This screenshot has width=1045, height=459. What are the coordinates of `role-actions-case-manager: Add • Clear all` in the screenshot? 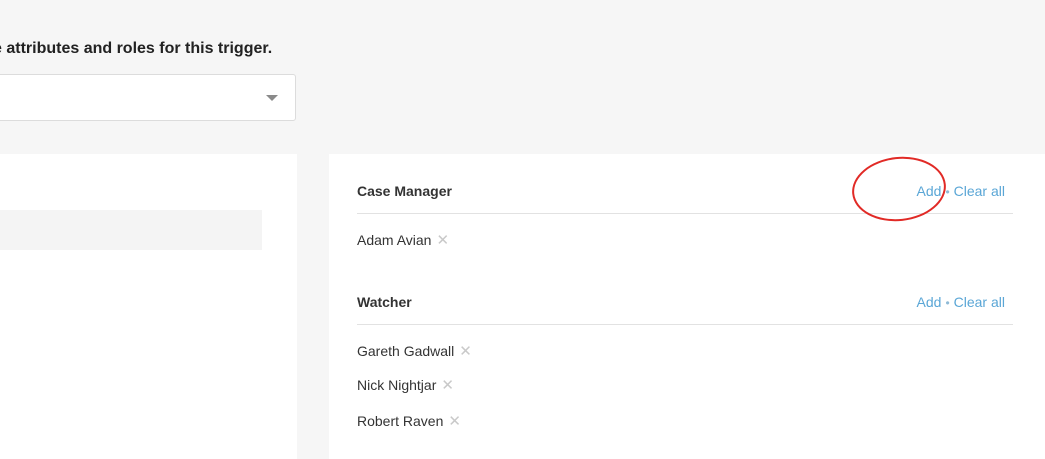 It's located at (961, 191).